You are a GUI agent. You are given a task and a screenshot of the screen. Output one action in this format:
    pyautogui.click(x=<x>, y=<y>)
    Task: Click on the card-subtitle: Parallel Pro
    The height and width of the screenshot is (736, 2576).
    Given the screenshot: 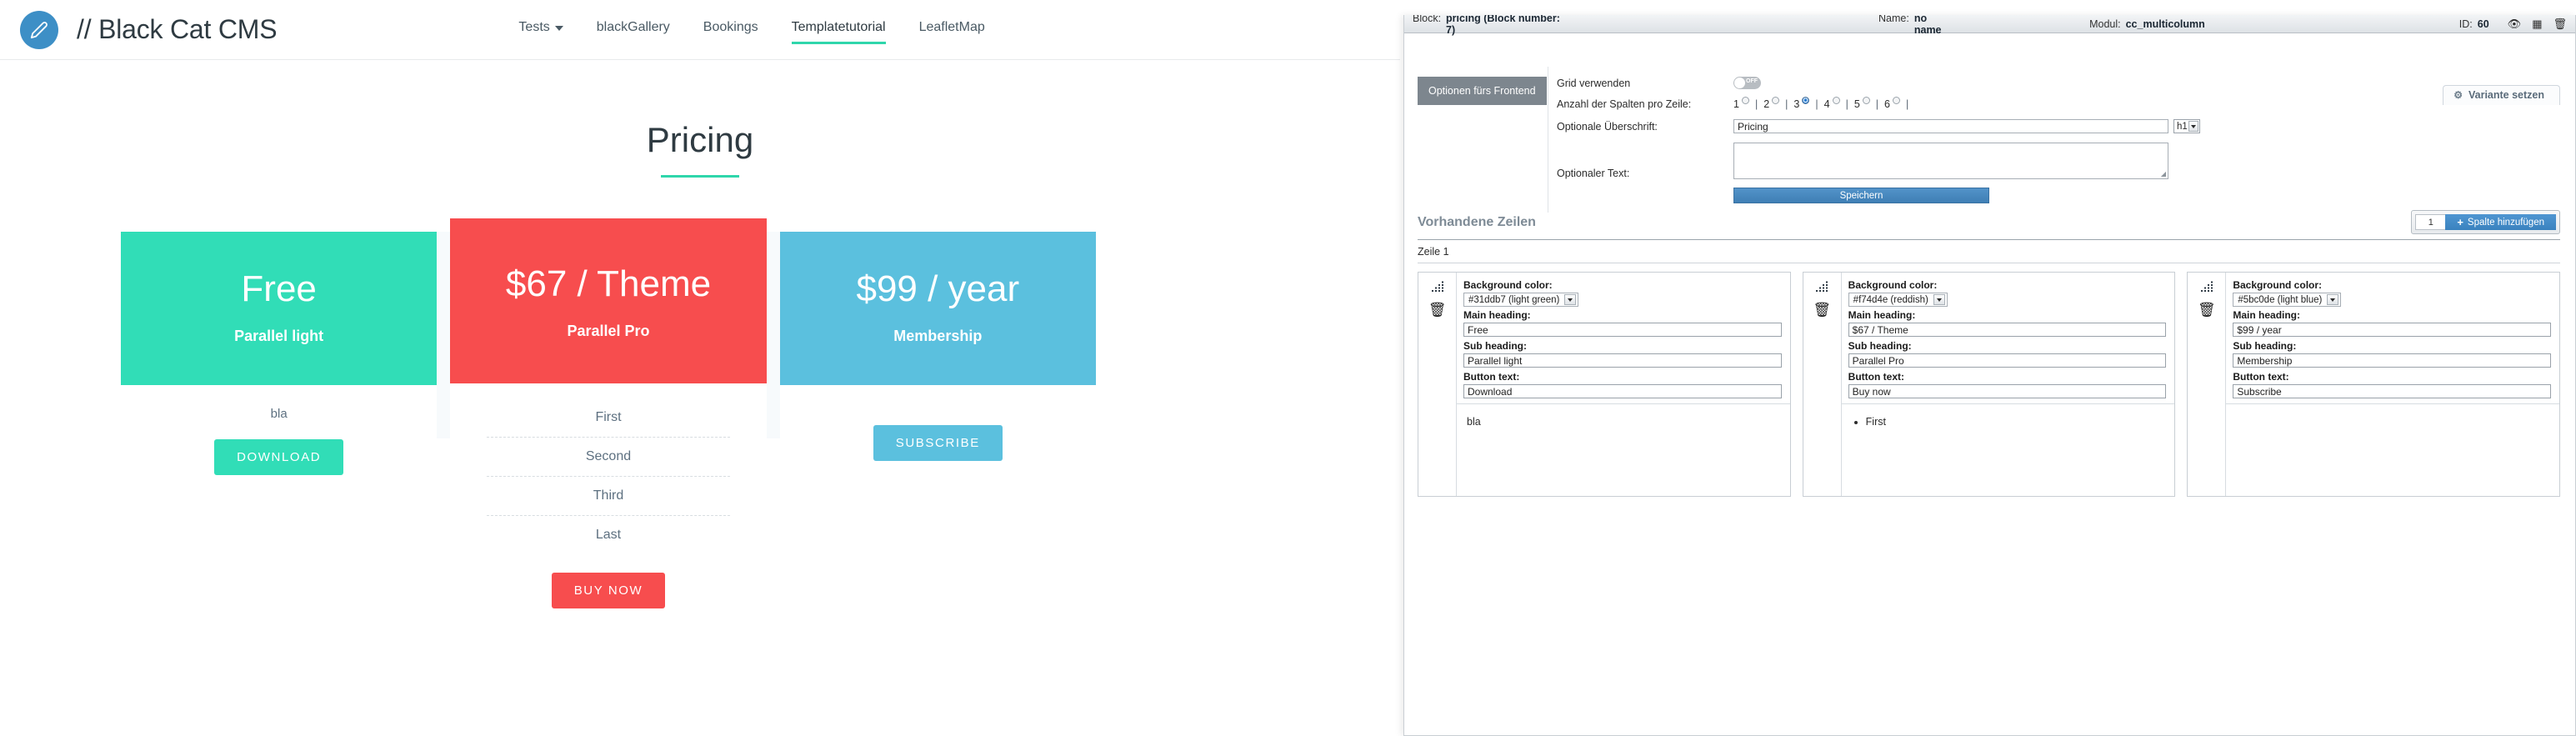 What is the action you would take?
    pyautogui.click(x=609, y=331)
    